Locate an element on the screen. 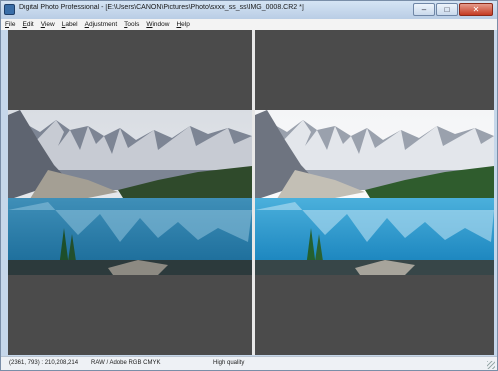 The image size is (498, 371). color-space-info: RAW / Adobe RGB CMYK is located at coordinates (126, 363).